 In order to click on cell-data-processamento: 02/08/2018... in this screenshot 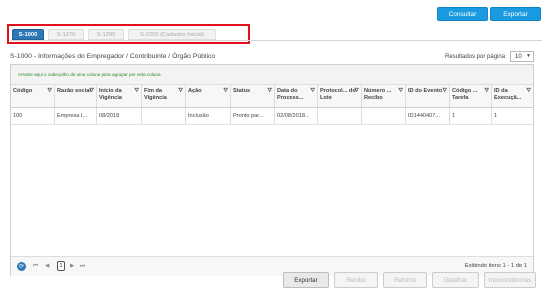, I will do `click(296, 116)`.